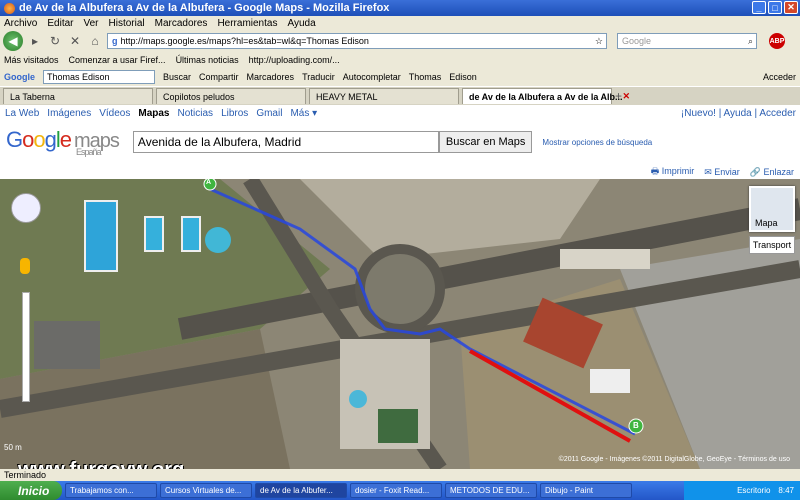 Image resolution: width=800 pixels, height=500 pixels. Describe the element at coordinates (372, 77) in the screenshot. I see `toolbar-autocompletar: Autocompletar` at that location.